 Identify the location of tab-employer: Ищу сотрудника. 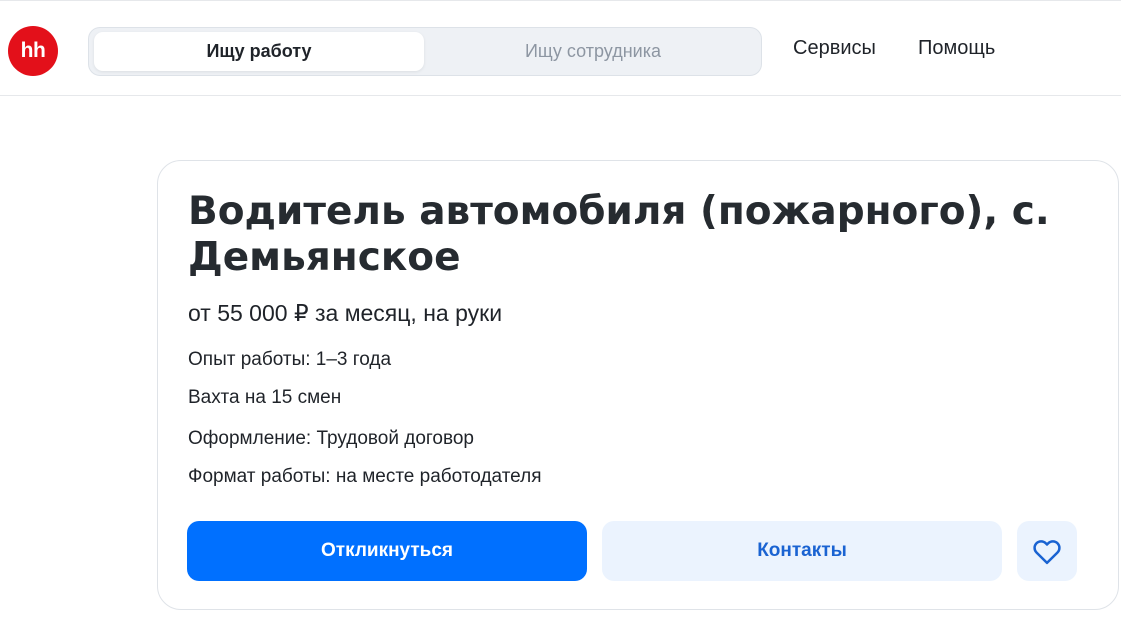
(593, 51).